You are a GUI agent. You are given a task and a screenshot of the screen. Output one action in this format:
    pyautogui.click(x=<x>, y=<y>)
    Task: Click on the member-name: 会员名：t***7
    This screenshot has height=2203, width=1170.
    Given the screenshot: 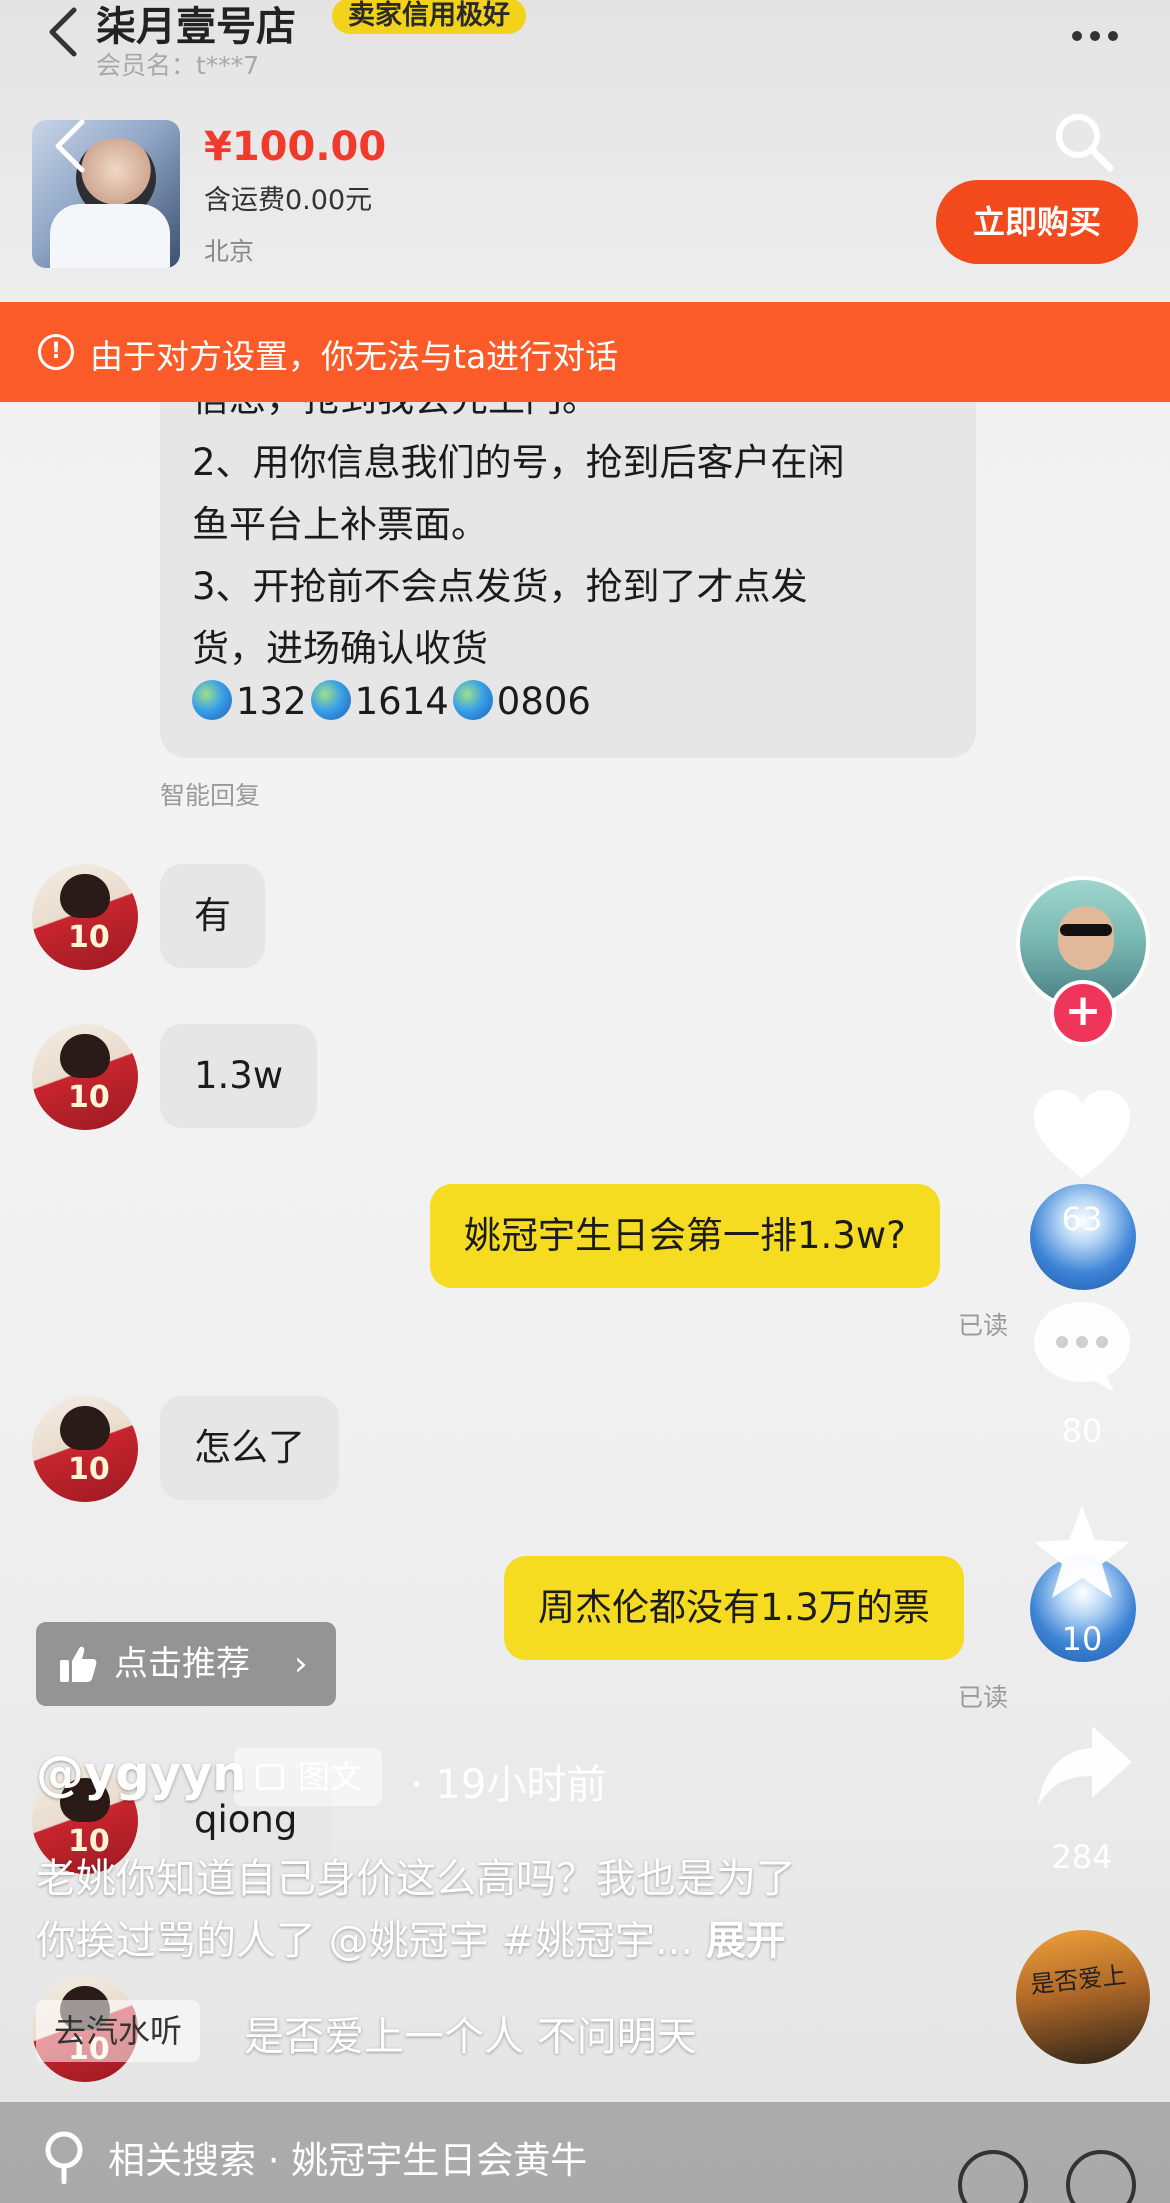 What is the action you would take?
    pyautogui.click(x=178, y=65)
    